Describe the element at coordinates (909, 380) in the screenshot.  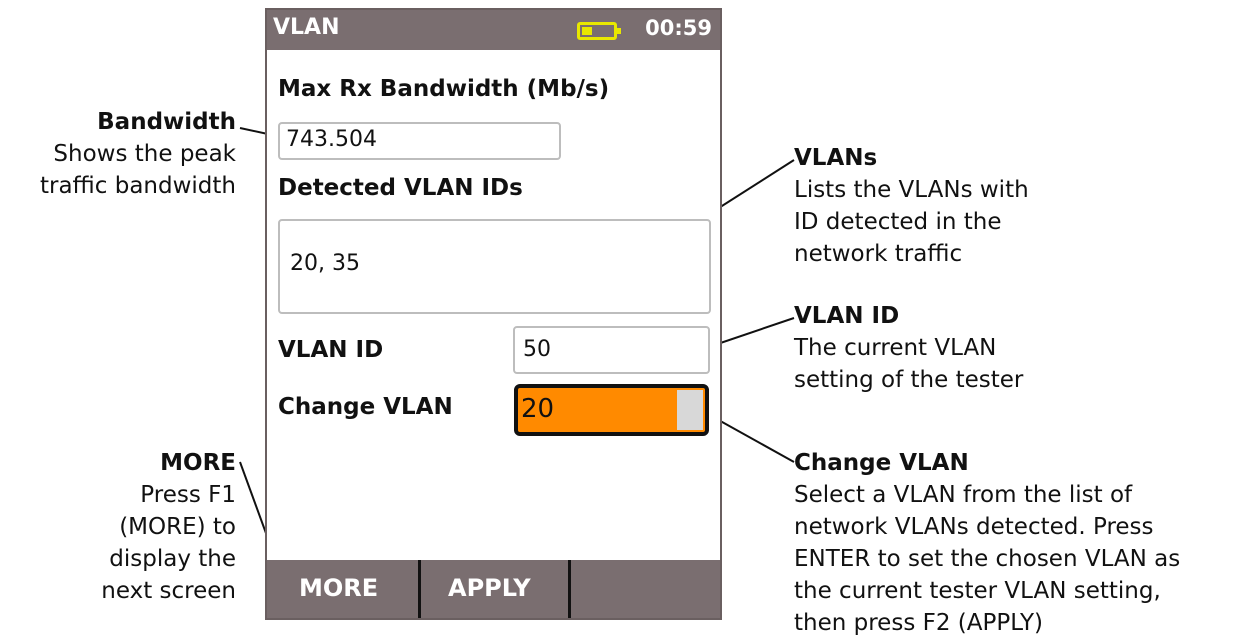
I see `vlan-id-annotation-line: setting of the tester` at that location.